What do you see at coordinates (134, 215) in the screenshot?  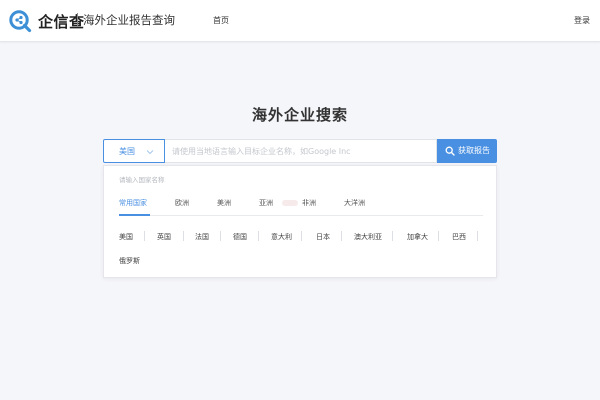 I see `active-tab-indicator` at bounding box center [134, 215].